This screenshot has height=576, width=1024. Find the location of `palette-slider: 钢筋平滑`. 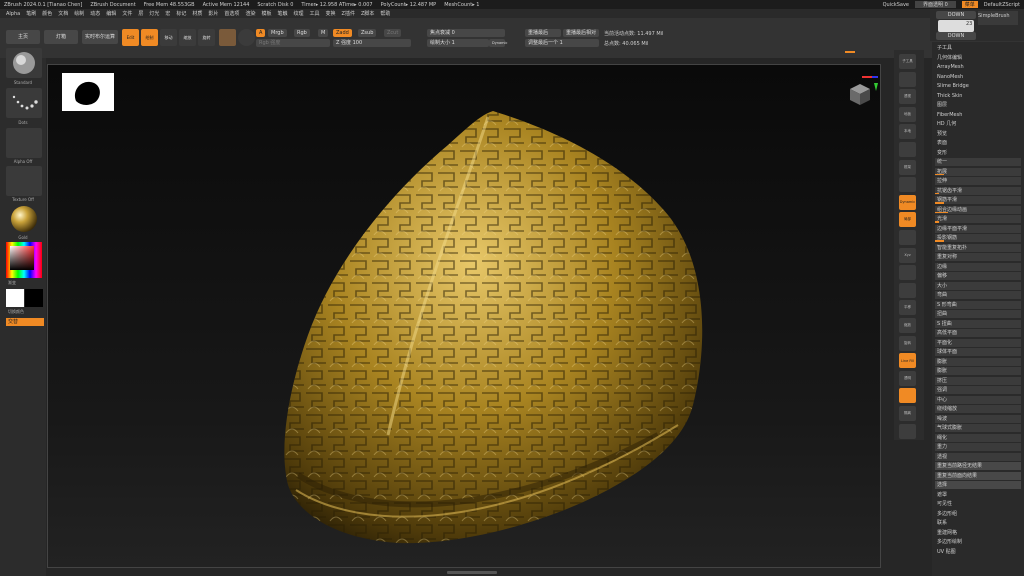

palette-slider: 钢筋平滑 is located at coordinates (978, 200).